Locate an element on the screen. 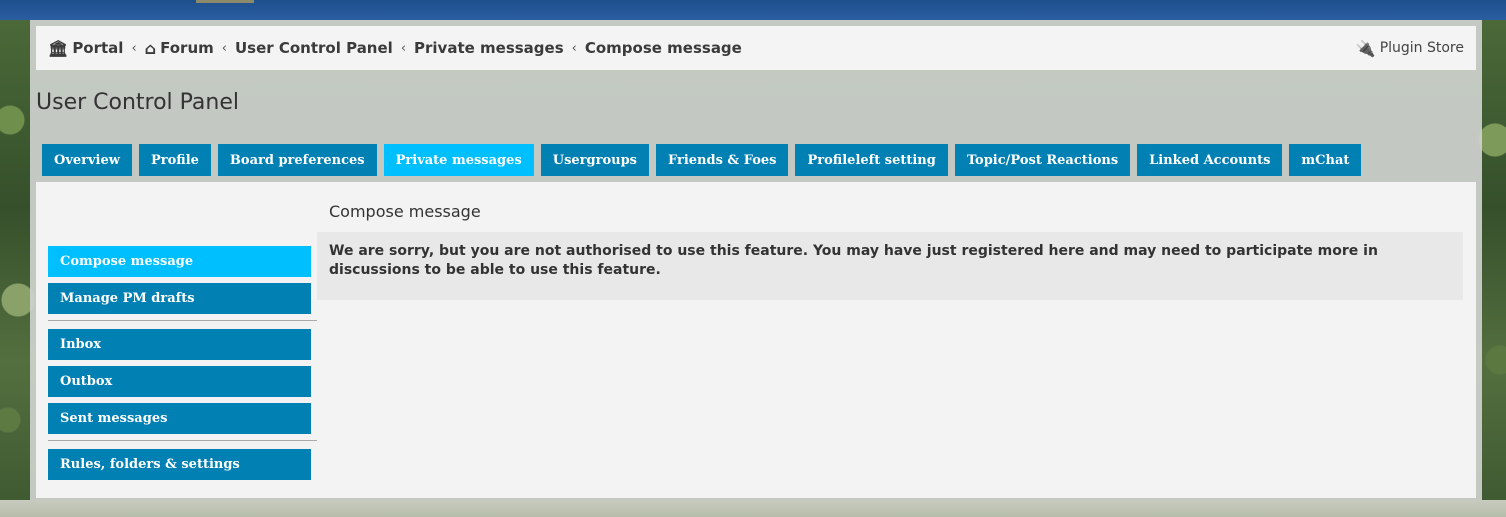 This screenshot has width=1506, height=517. tab-mchat: mChat is located at coordinates (1325, 160).